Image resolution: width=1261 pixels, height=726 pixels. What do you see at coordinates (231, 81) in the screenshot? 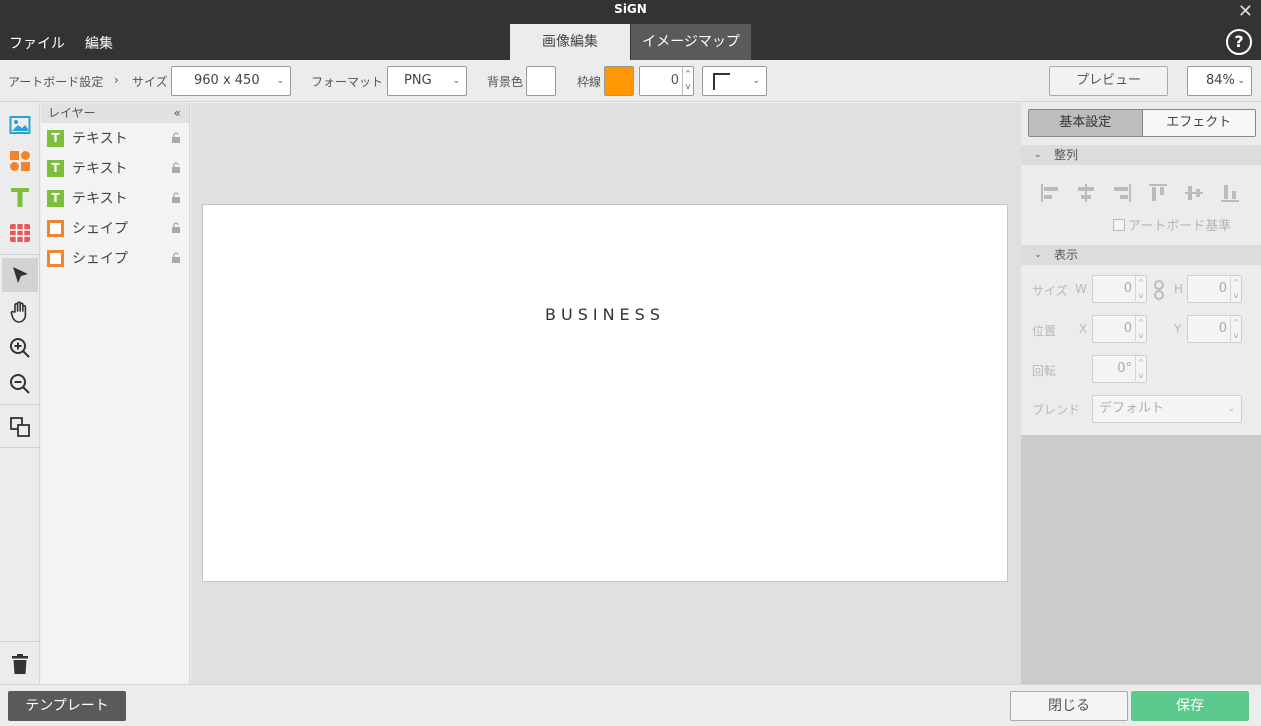
I see `size-select: 960 x 450 ⌄` at bounding box center [231, 81].